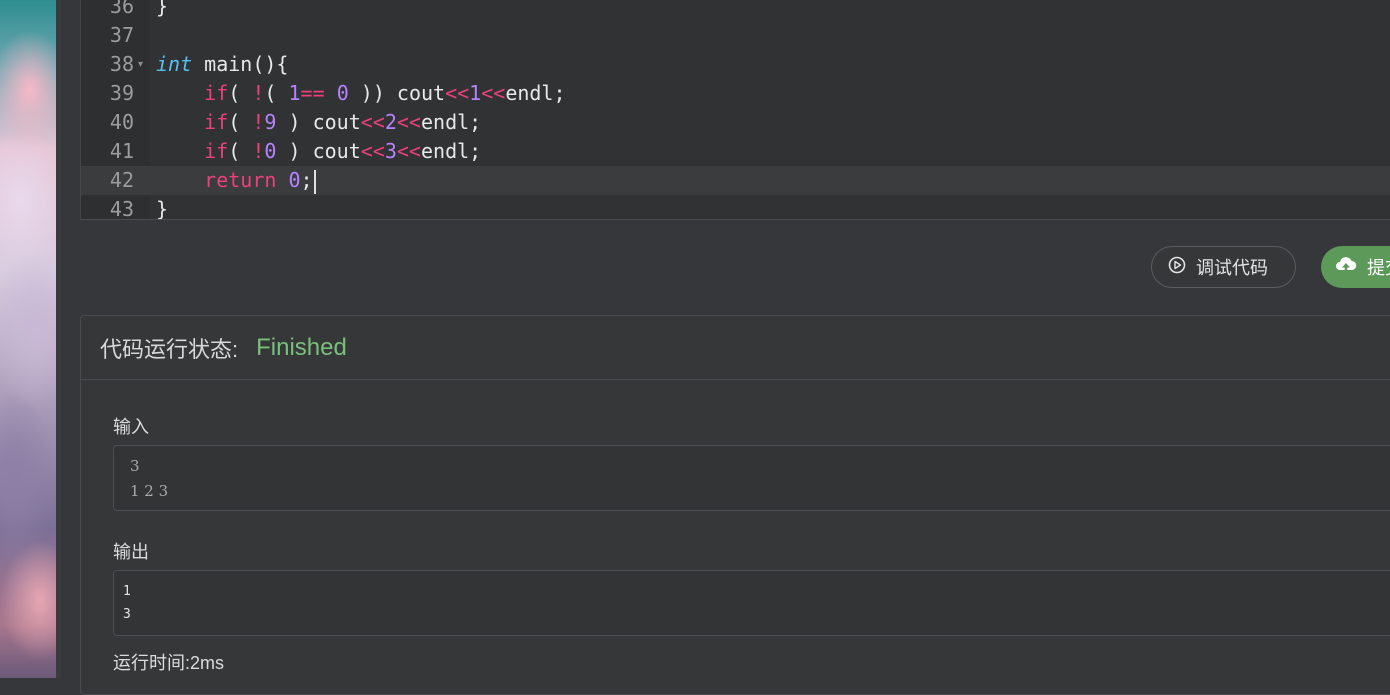 The height and width of the screenshot is (695, 1390). What do you see at coordinates (735, 151) in the screenshot?
I see `code-line: 41 if( !0 ) cout<<3<<endl;` at bounding box center [735, 151].